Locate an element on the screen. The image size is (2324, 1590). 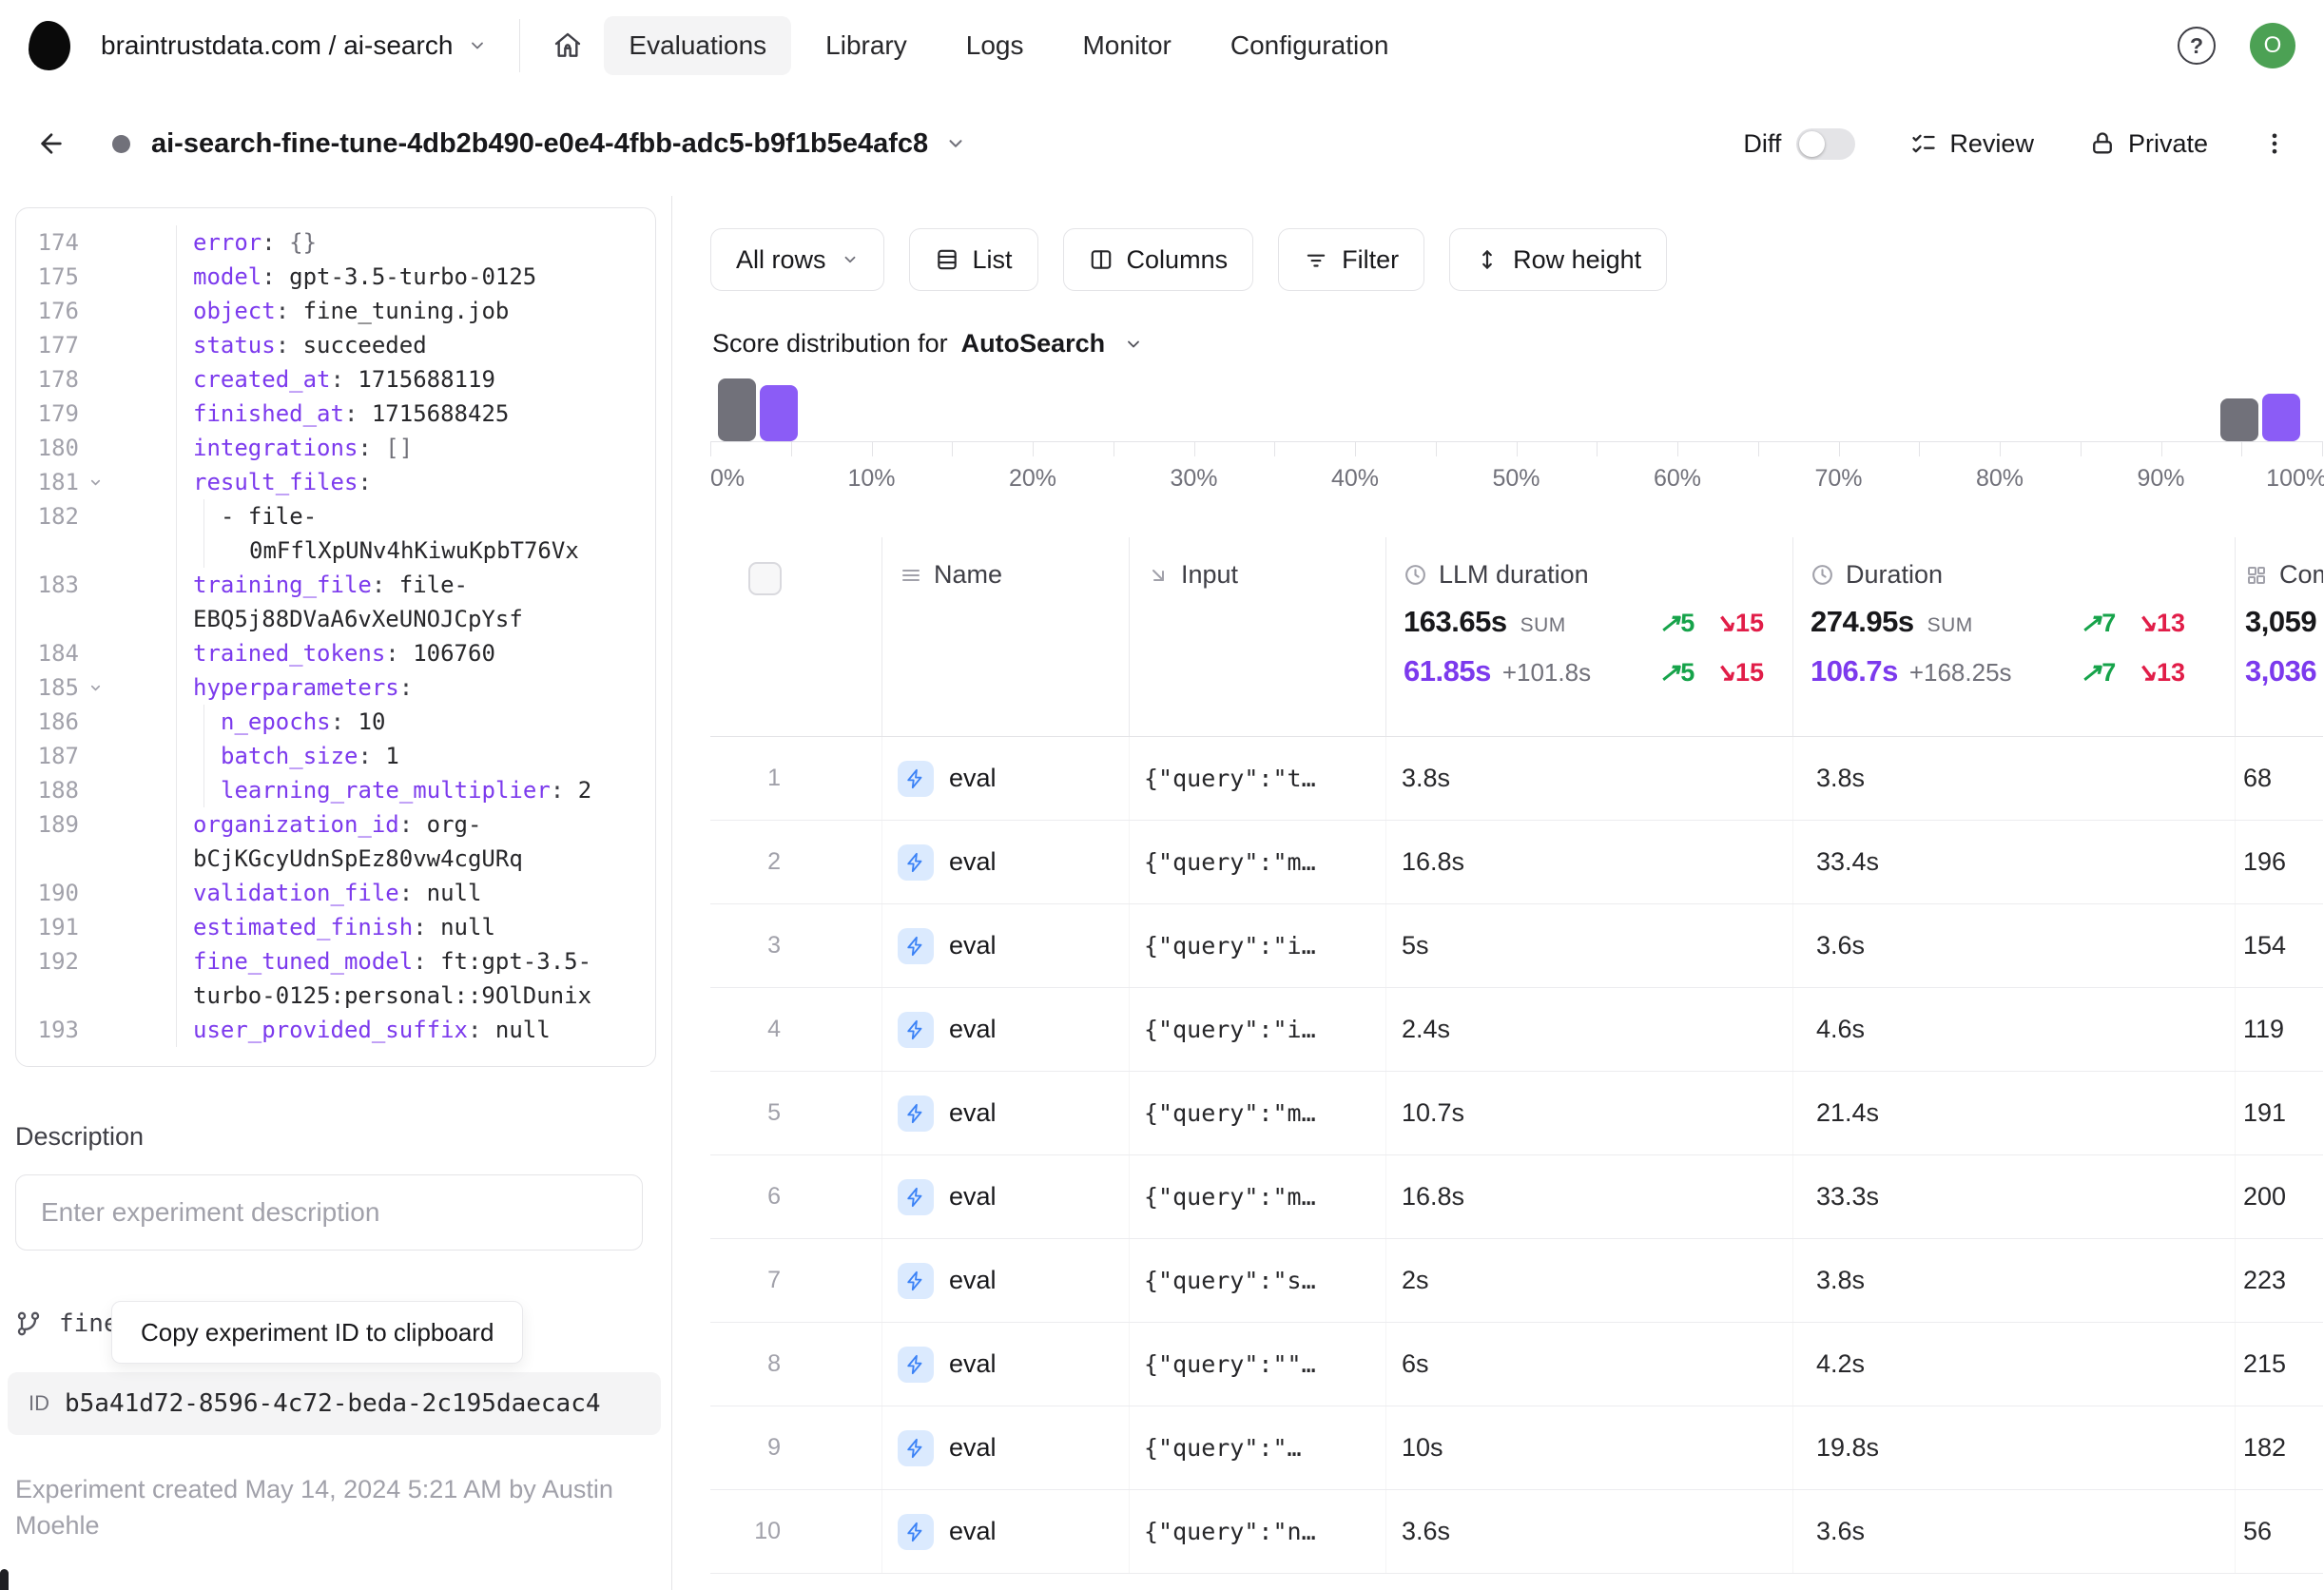
columns-label: Columns is located at coordinates (1178, 259).